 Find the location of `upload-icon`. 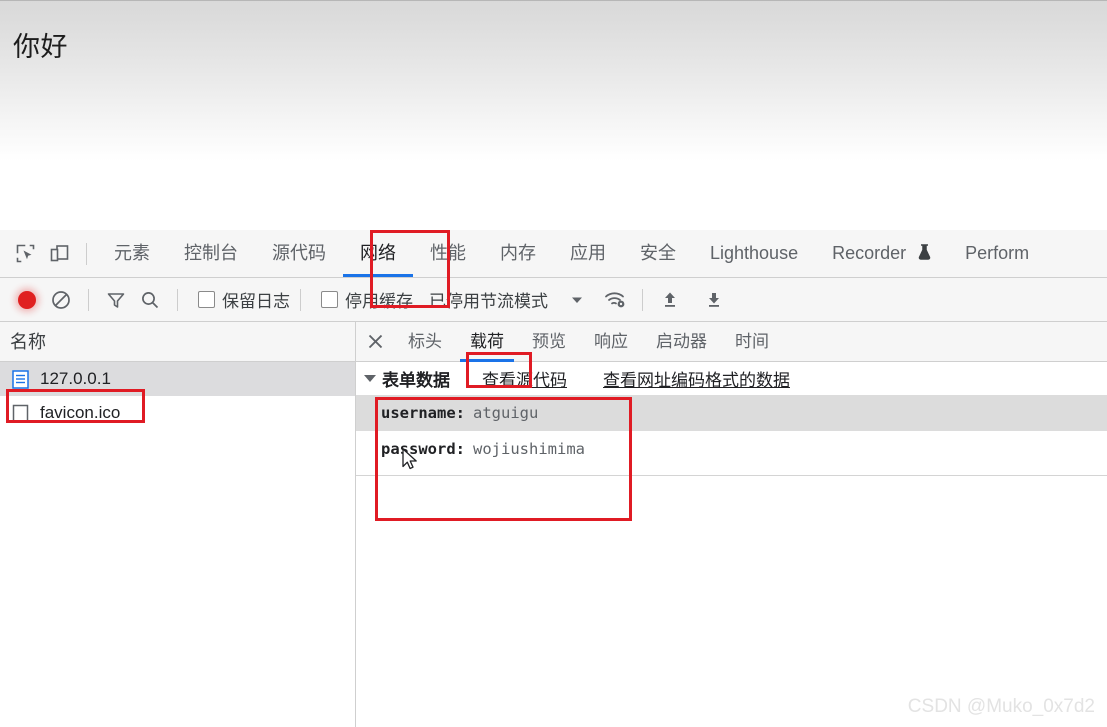

upload-icon is located at coordinates (670, 300).